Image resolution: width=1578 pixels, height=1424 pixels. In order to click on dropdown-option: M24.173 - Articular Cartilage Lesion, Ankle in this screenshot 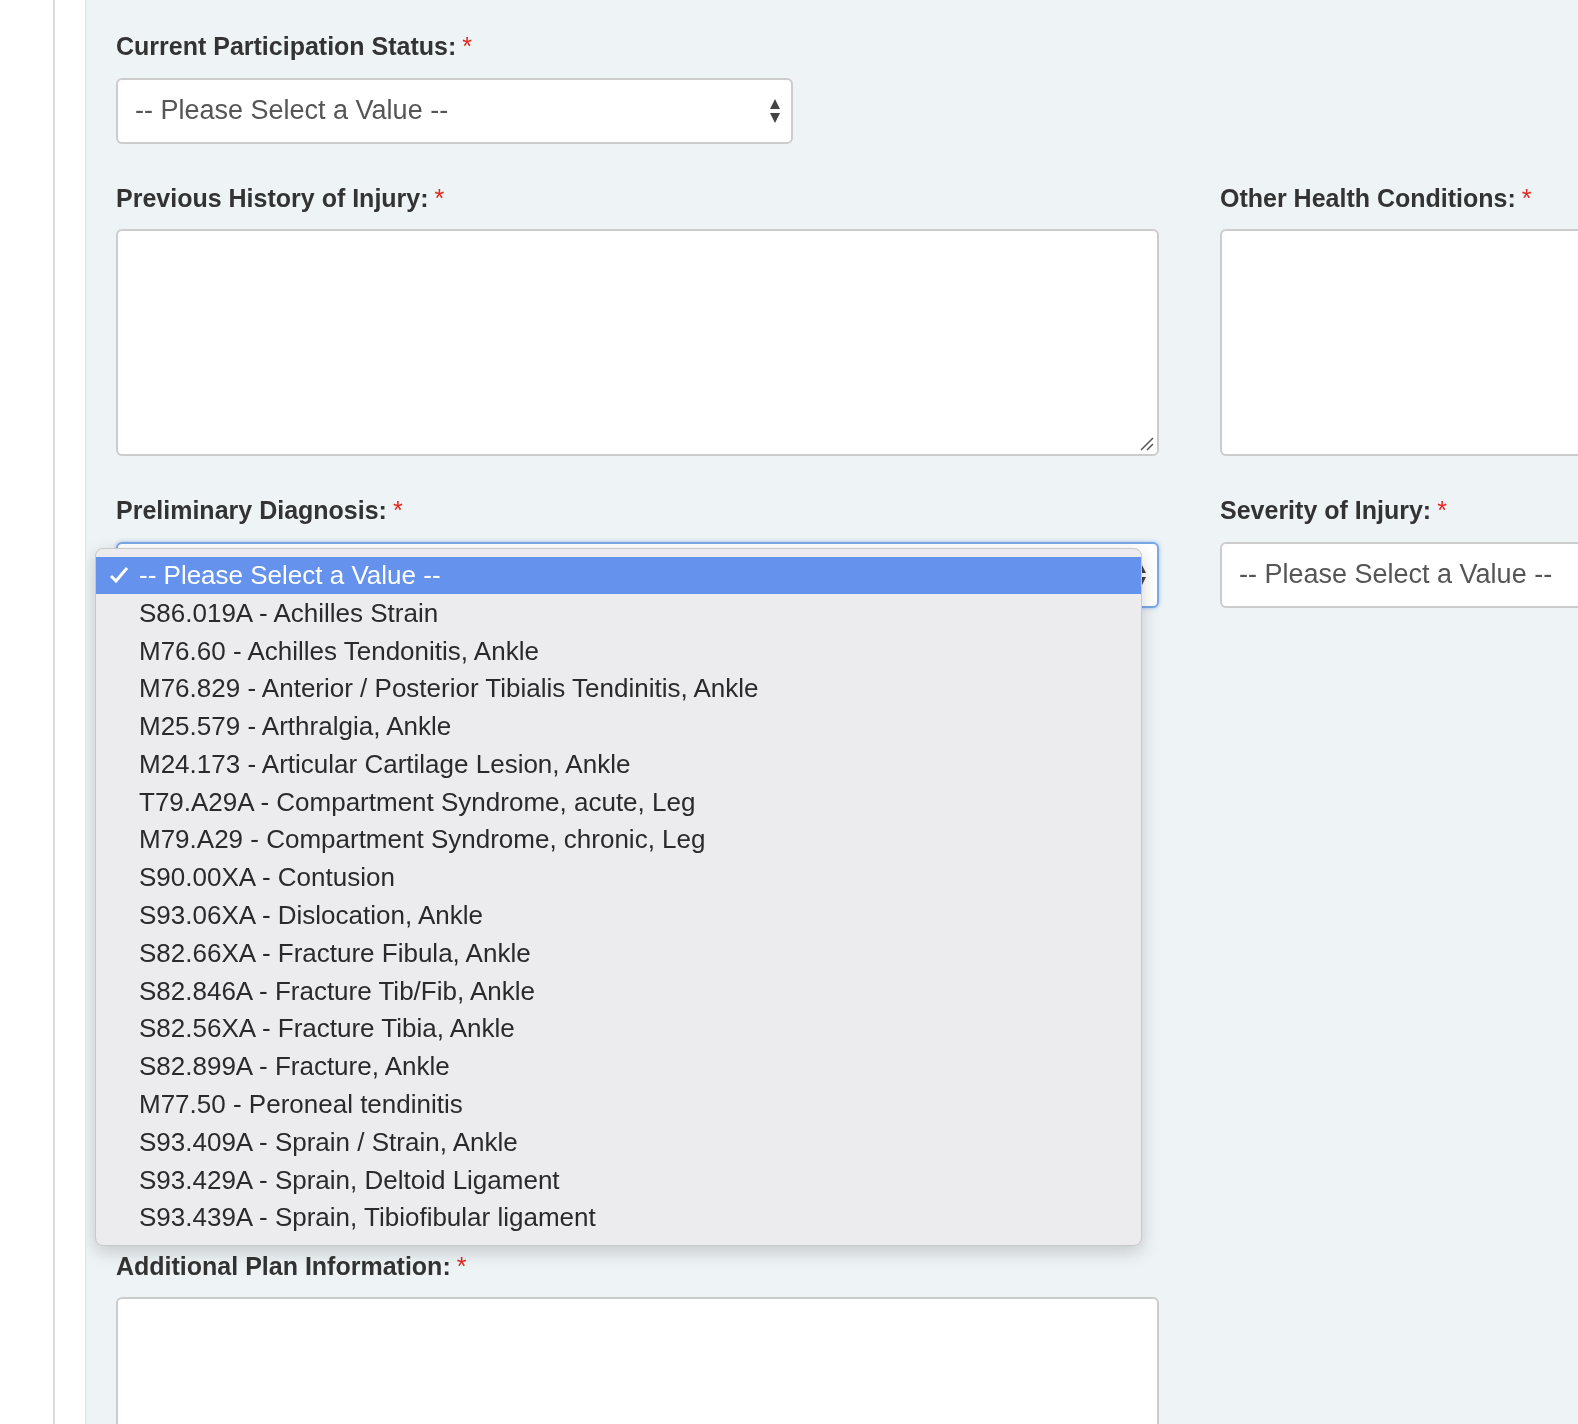, I will do `click(618, 764)`.